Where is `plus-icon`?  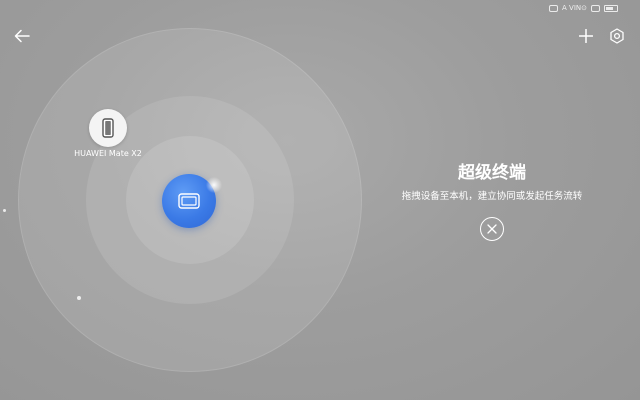
plus-icon is located at coordinates (586, 36).